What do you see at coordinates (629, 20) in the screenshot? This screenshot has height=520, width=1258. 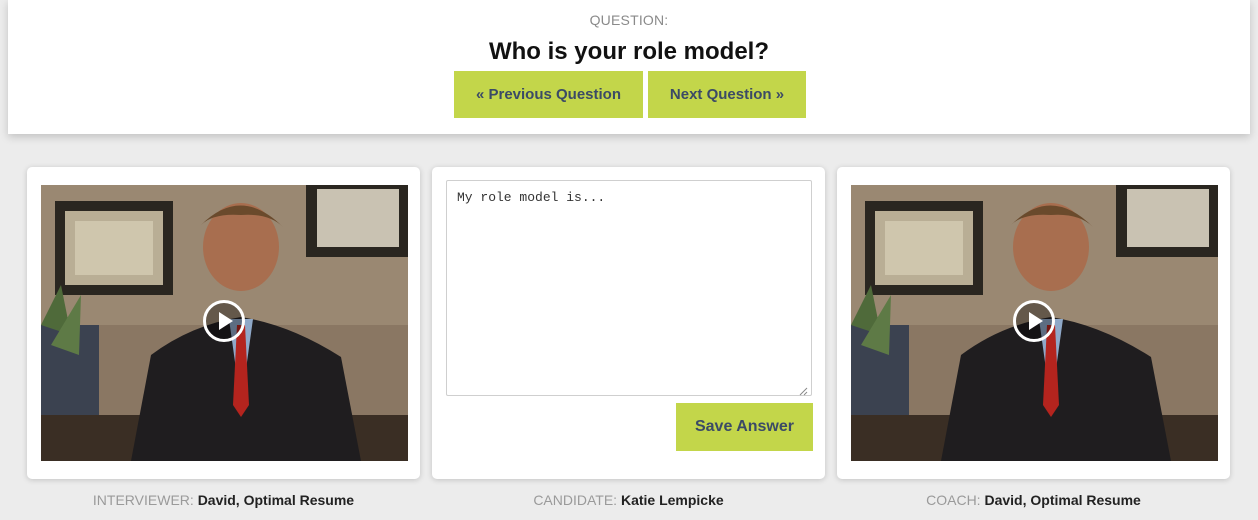 I see `question-label: QUESTION:` at bounding box center [629, 20].